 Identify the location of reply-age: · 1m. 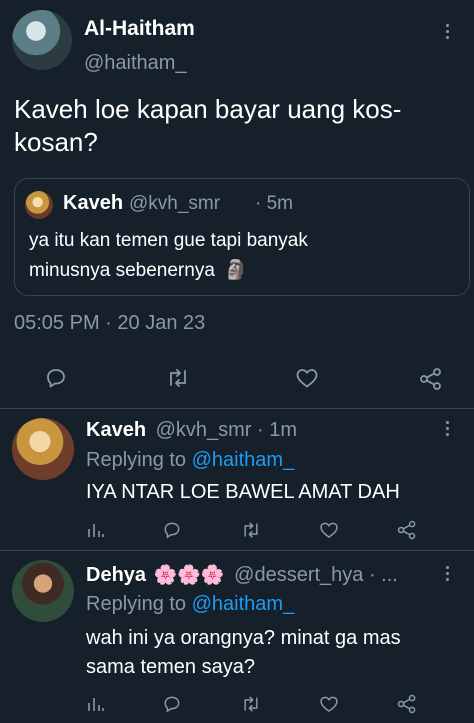
(277, 430).